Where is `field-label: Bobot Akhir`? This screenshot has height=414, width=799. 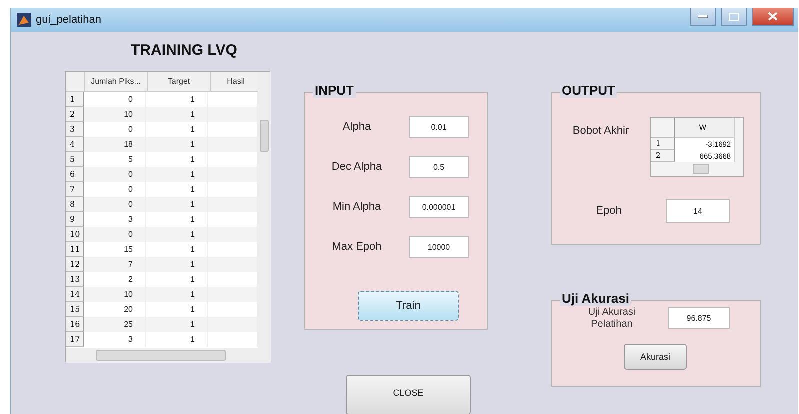 field-label: Bobot Akhir is located at coordinates (601, 131).